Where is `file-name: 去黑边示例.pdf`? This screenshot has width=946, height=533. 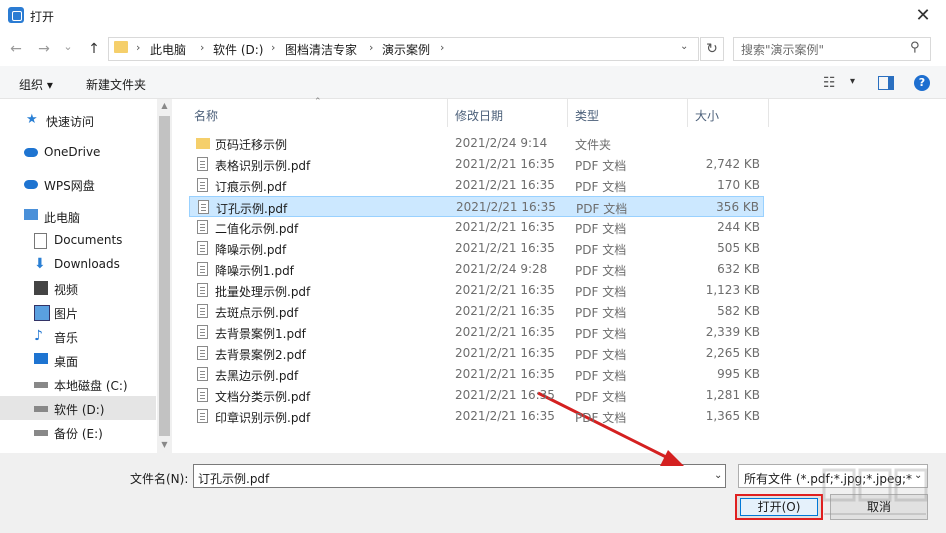 file-name: 去黑边示例.pdf is located at coordinates (257, 376).